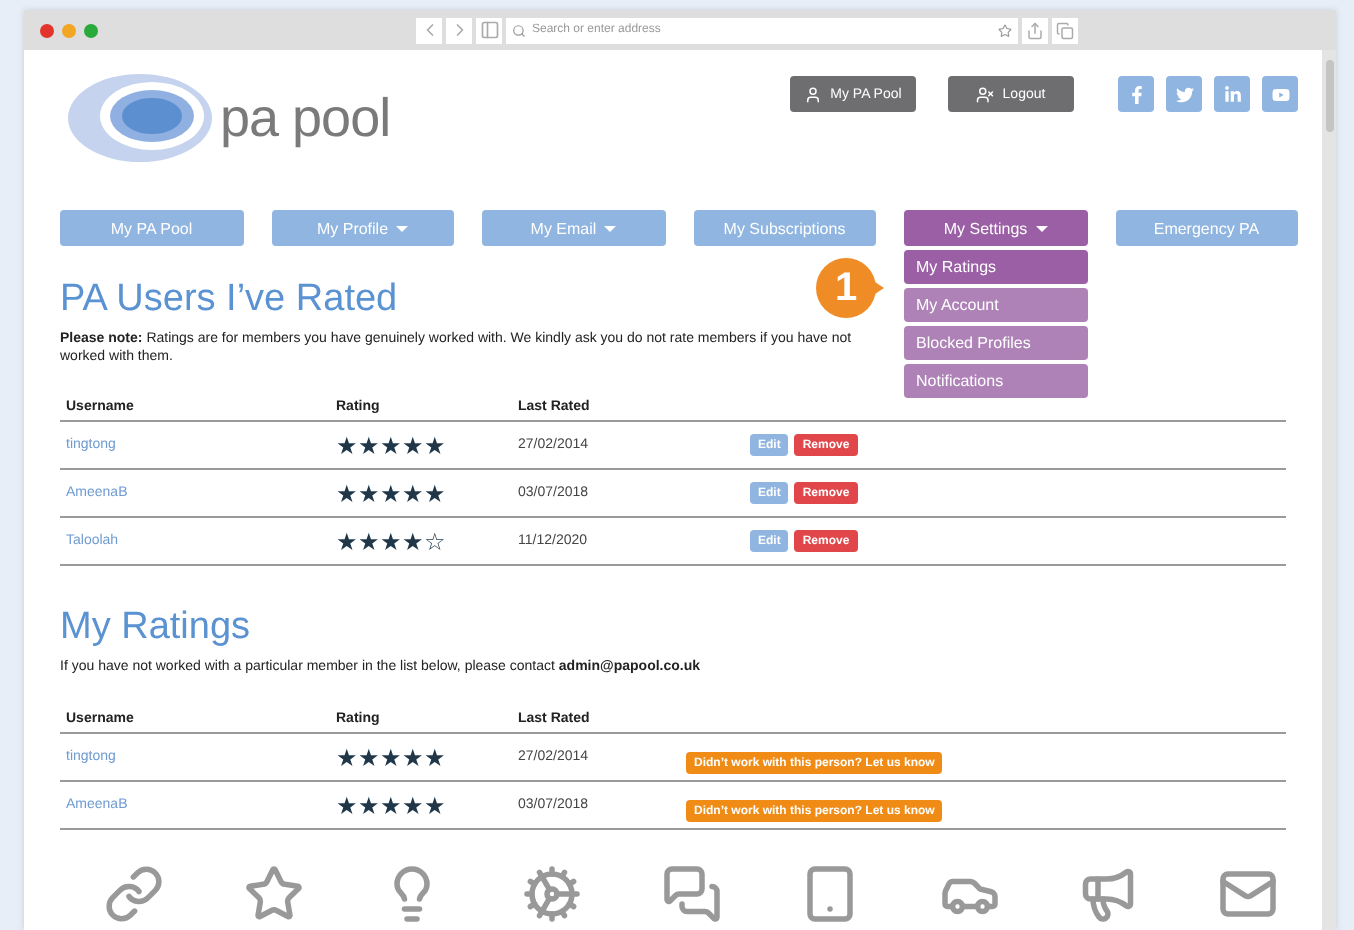  What do you see at coordinates (519, 30) in the screenshot?
I see `search-icon` at bounding box center [519, 30].